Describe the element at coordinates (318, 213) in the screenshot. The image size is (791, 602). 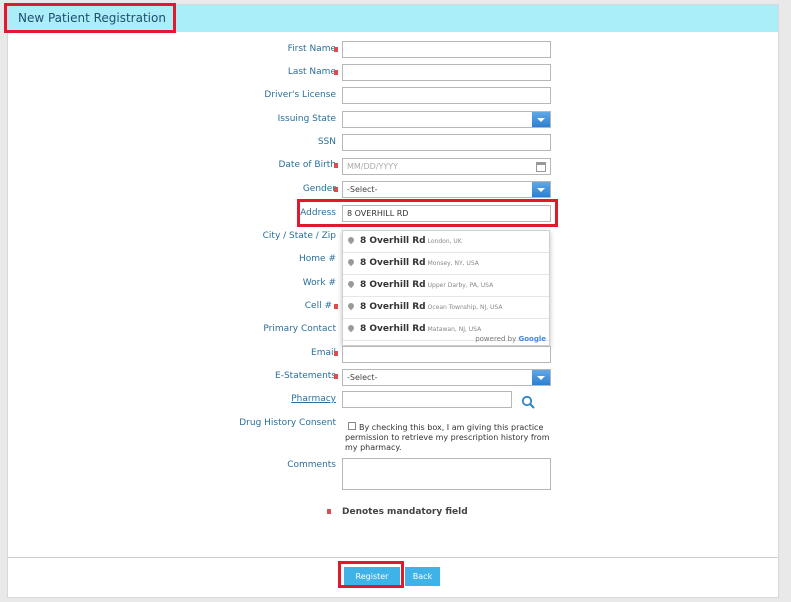
I see `address-label: Address` at that location.